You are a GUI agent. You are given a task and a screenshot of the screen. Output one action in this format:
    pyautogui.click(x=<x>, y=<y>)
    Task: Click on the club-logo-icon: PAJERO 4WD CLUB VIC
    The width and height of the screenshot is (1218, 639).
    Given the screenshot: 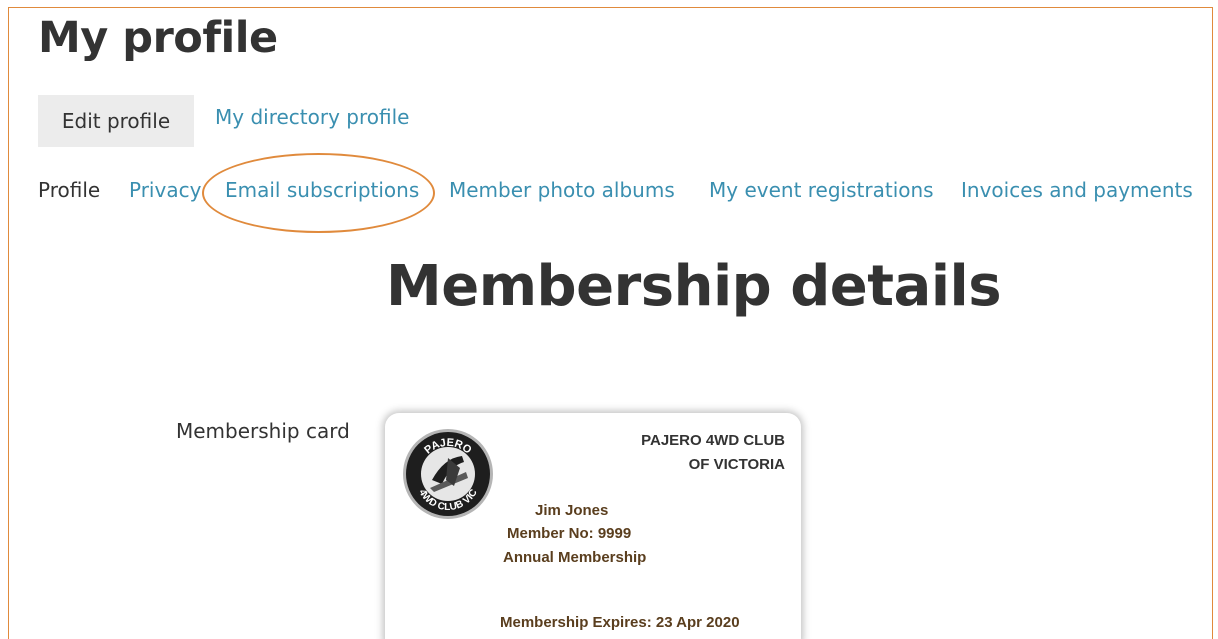 What is the action you would take?
    pyautogui.click(x=448, y=474)
    